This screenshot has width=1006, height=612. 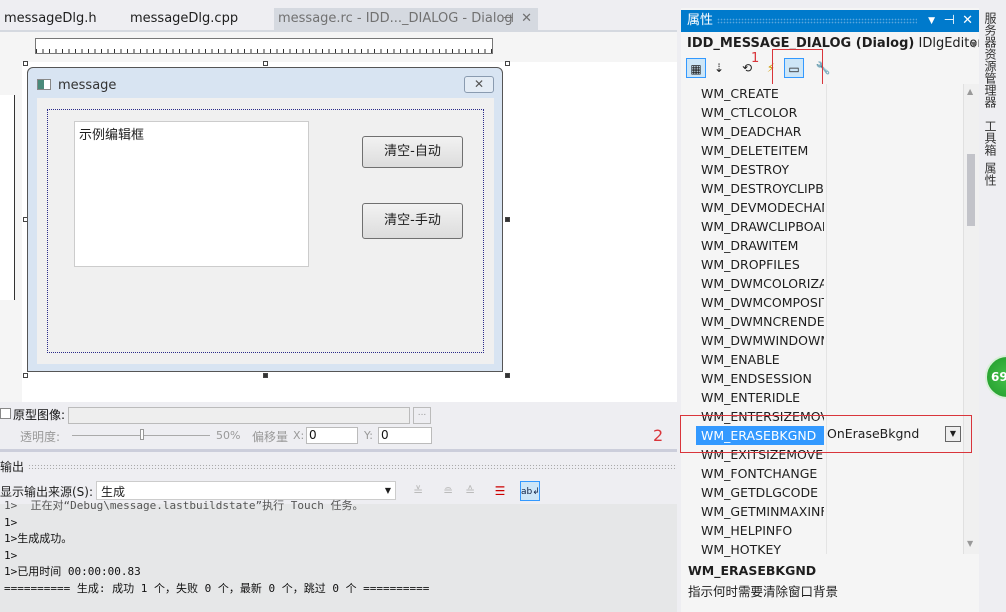 I want to click on output-title: 输出, so click(x=12, y=467).